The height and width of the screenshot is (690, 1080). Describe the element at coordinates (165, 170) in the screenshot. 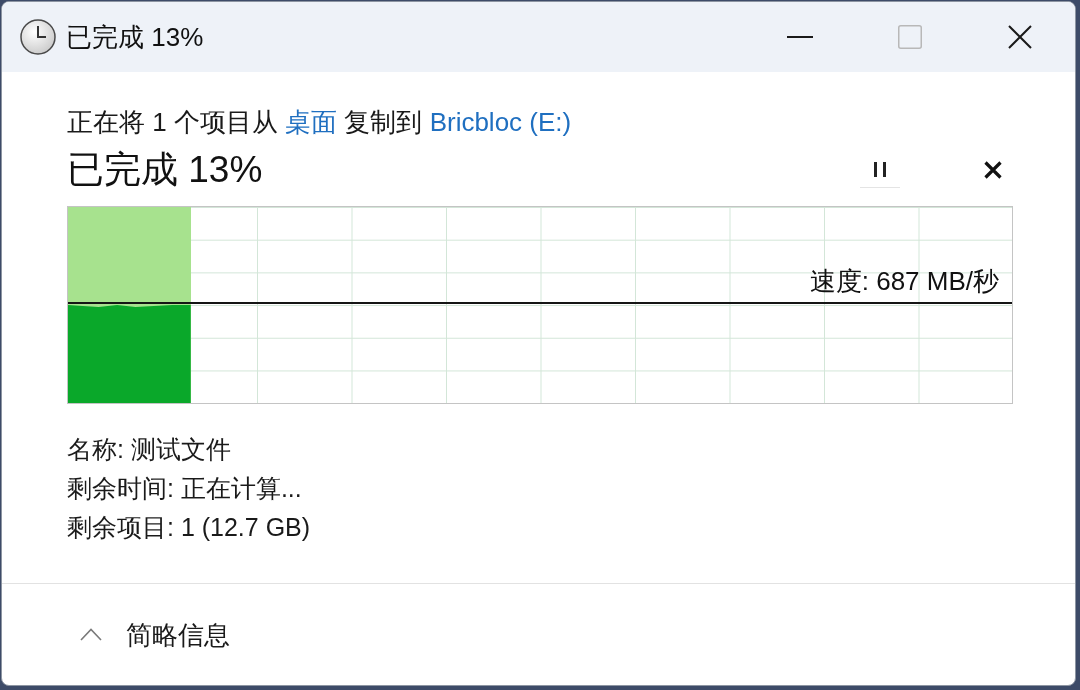

I see `progress-title: 已完成 13%` at that location.